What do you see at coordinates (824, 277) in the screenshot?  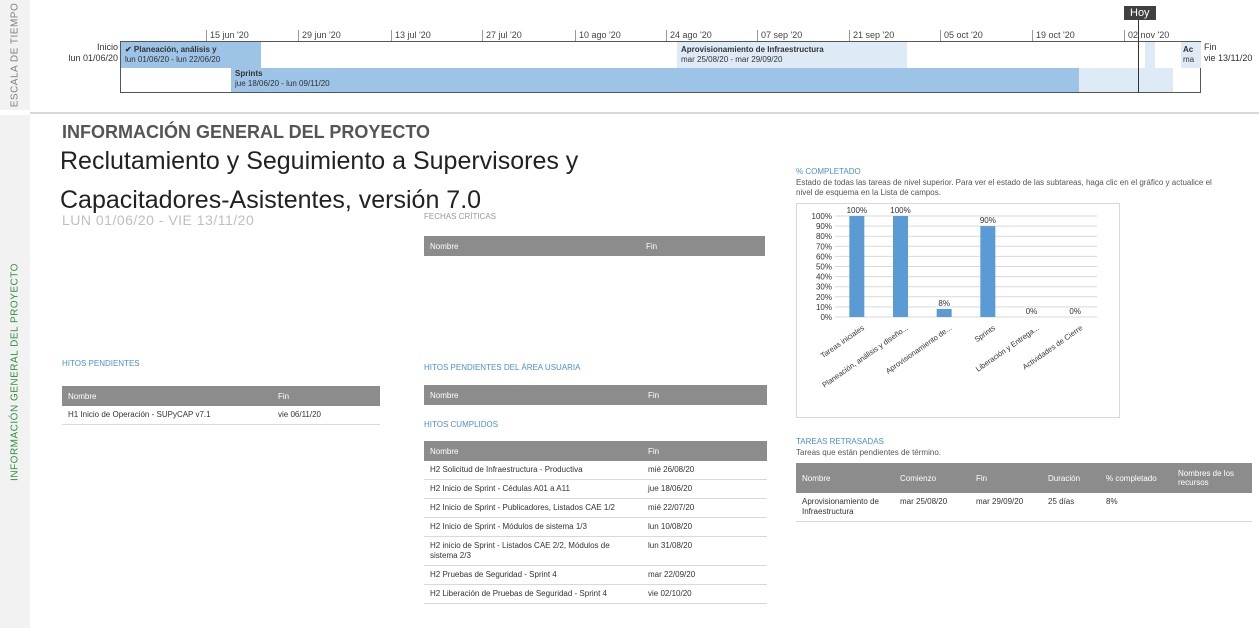 I see `y-tick-label: 40%` at bounding box center [824, 277].